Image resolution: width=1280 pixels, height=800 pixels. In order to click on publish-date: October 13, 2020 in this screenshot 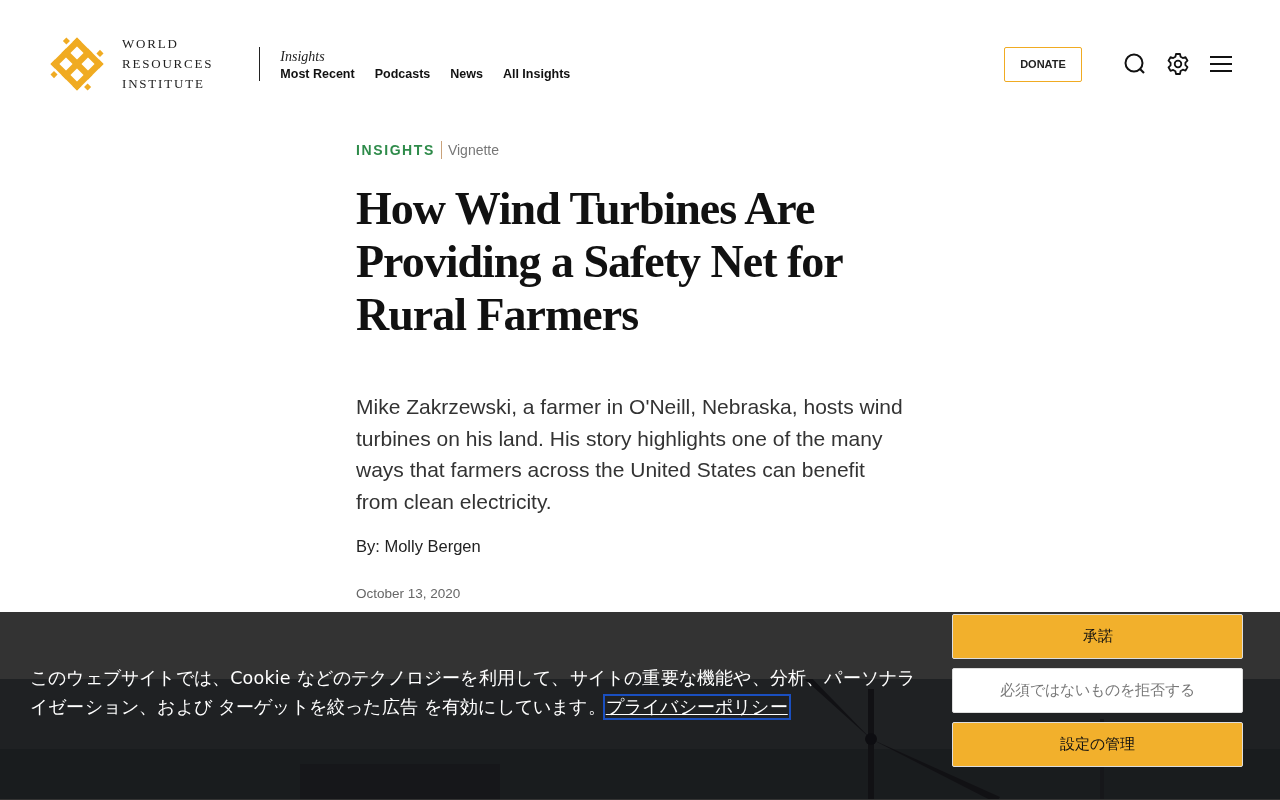, I will do `click(409, 593)`.